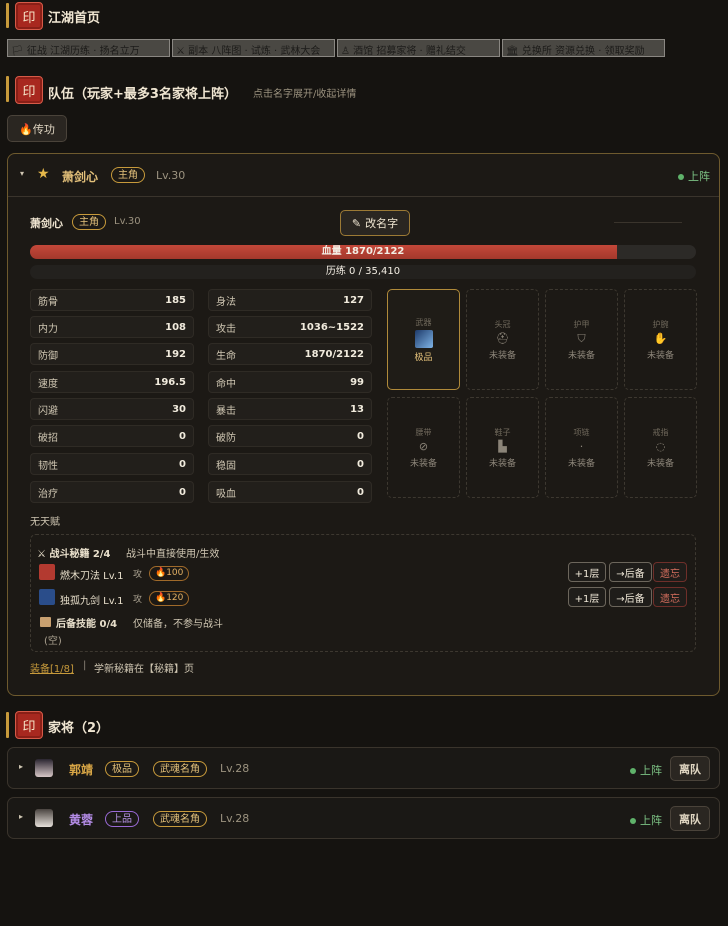 This screenshot has width=728, height=926. What do you see at coordinates (122, 819) in the screenshot?
I see `grade-tag: 上品` at bounding box center [122, 819].